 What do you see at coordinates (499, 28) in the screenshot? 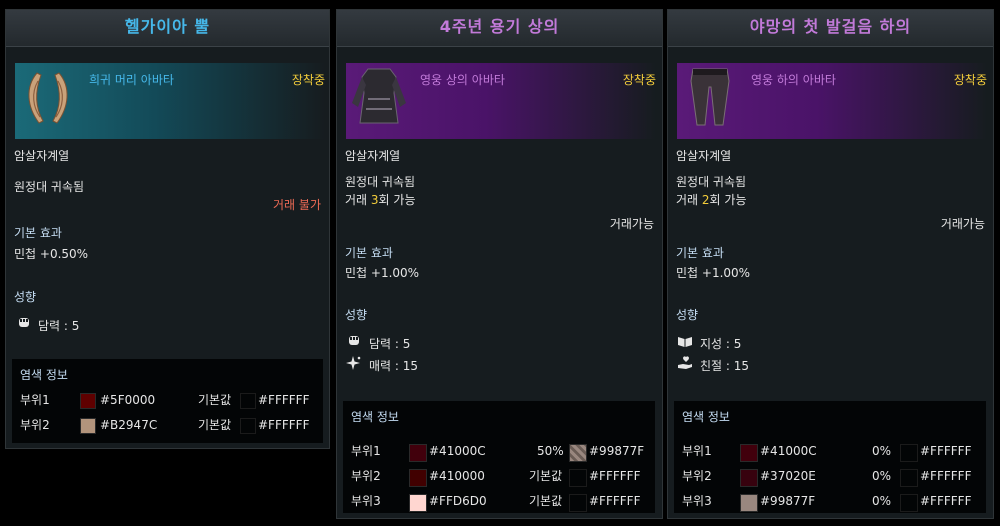
I see `item-title: 4주년 용기 상의` at bounding box center [499, 28].